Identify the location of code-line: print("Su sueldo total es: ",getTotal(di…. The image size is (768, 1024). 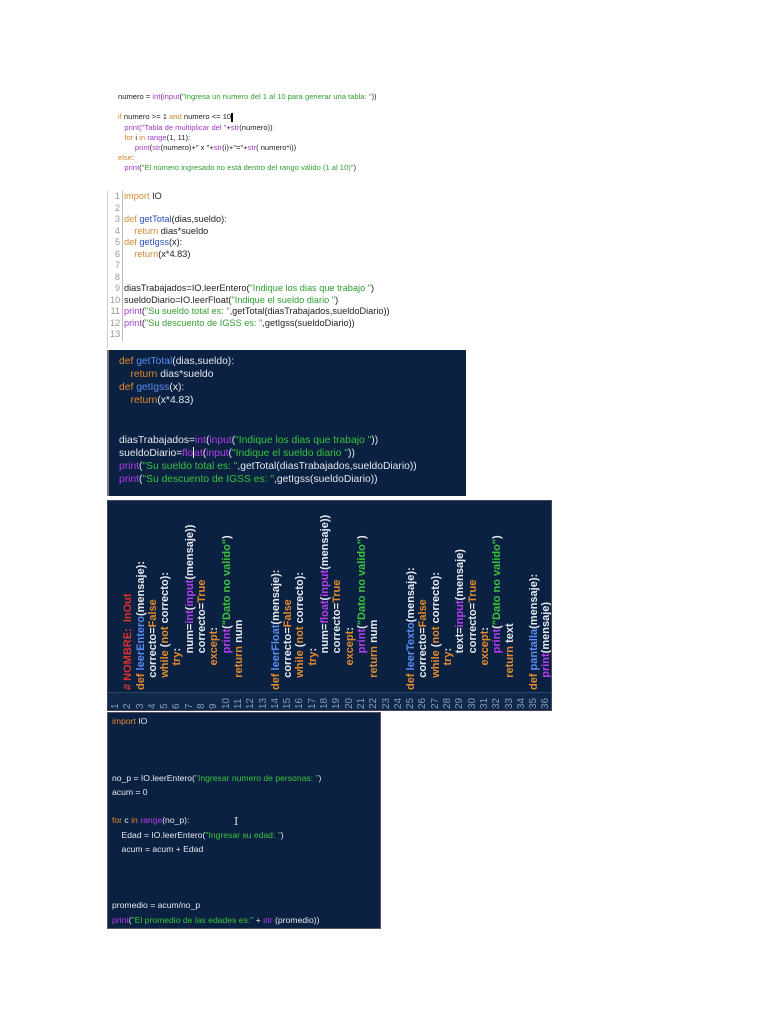
(292, 466).